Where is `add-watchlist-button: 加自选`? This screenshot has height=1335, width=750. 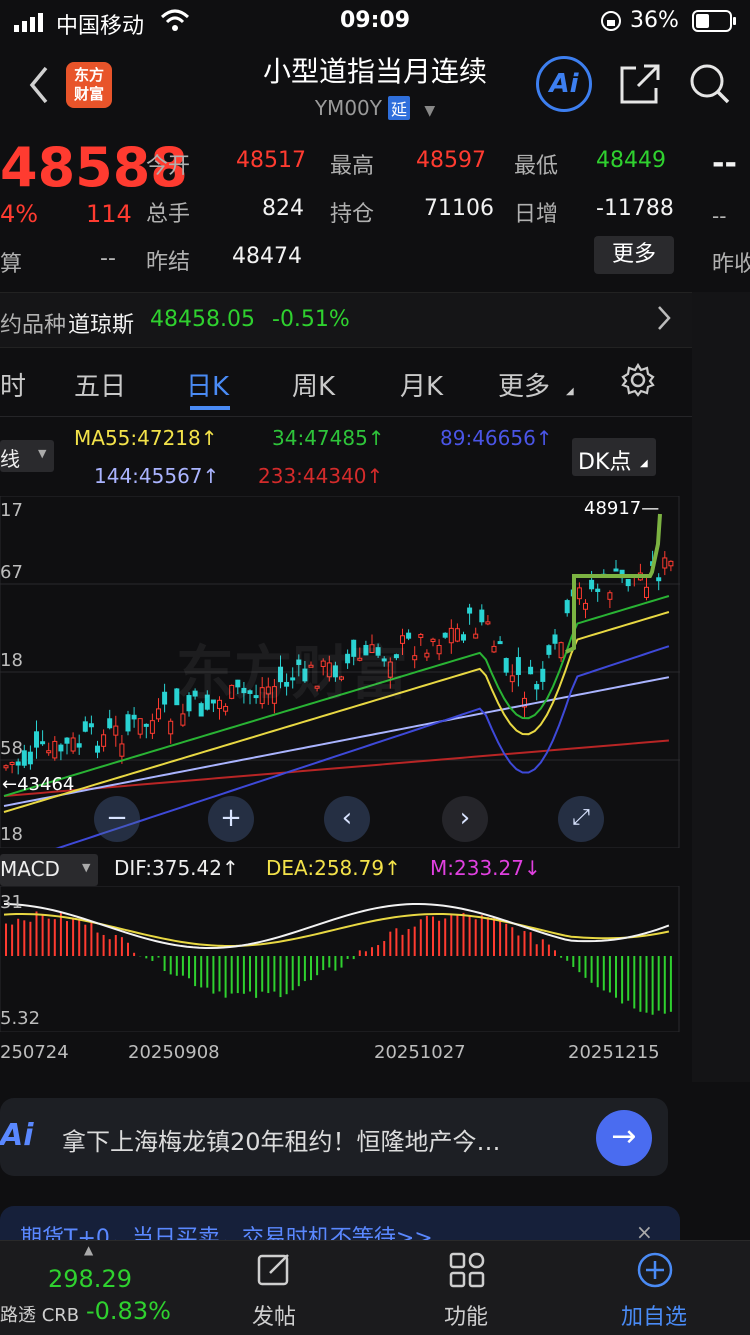
add-watchlist-button: 加自选 is located at coordinates (654, 1288).